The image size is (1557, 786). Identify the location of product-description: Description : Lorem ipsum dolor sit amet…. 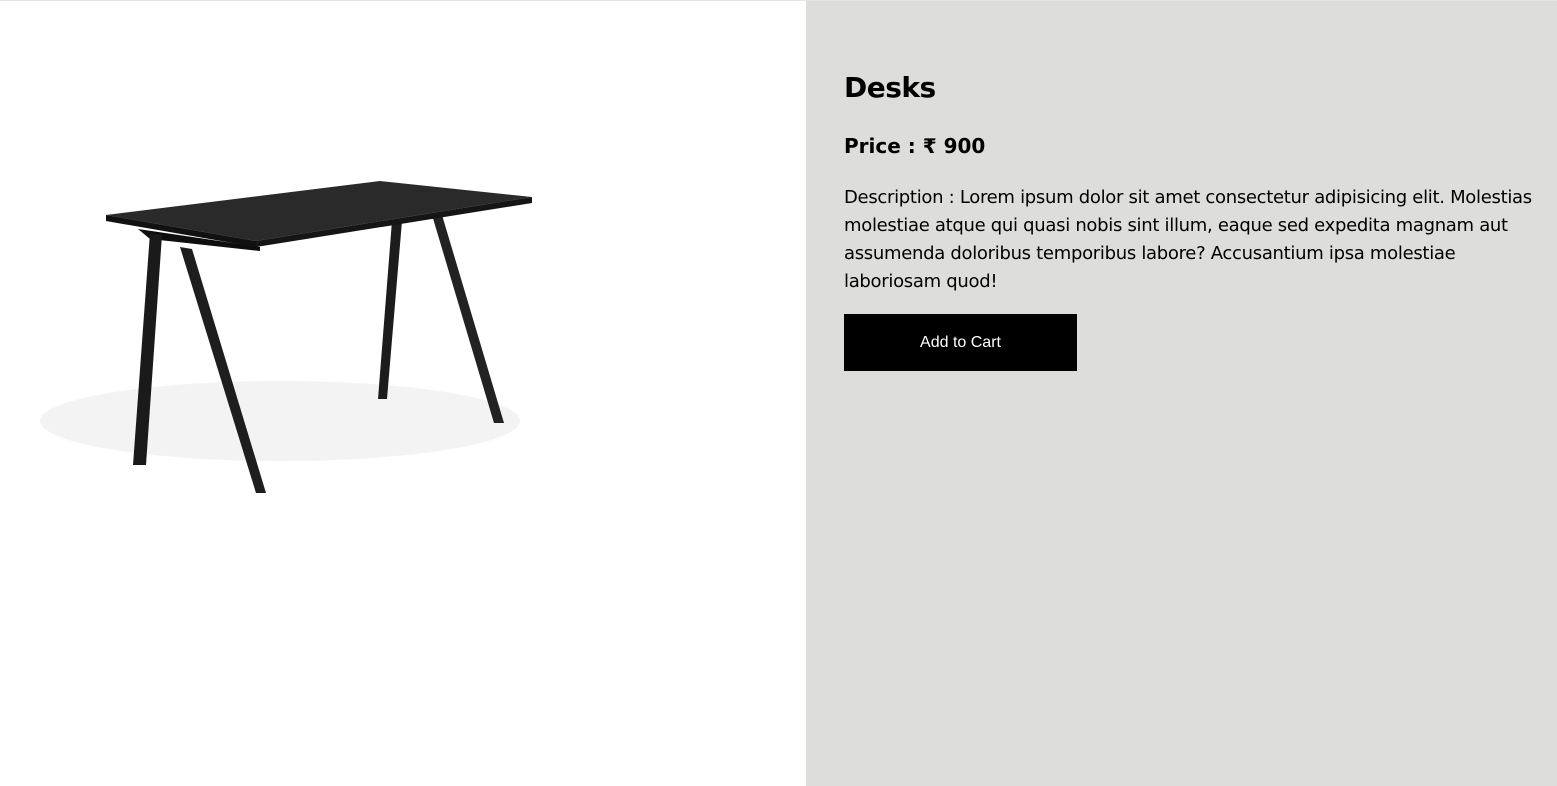
(1188, 239).